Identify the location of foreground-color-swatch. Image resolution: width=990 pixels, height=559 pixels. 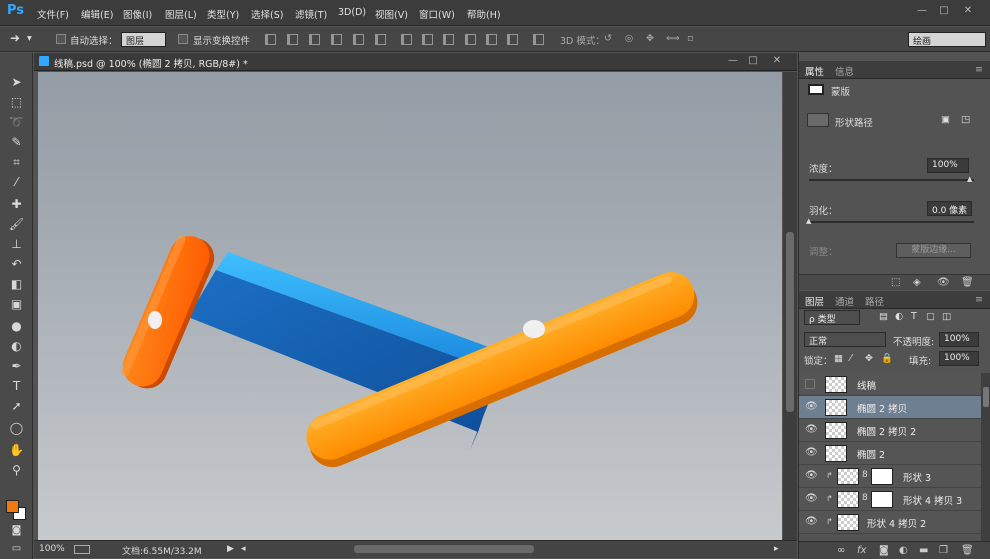
(12, 506).